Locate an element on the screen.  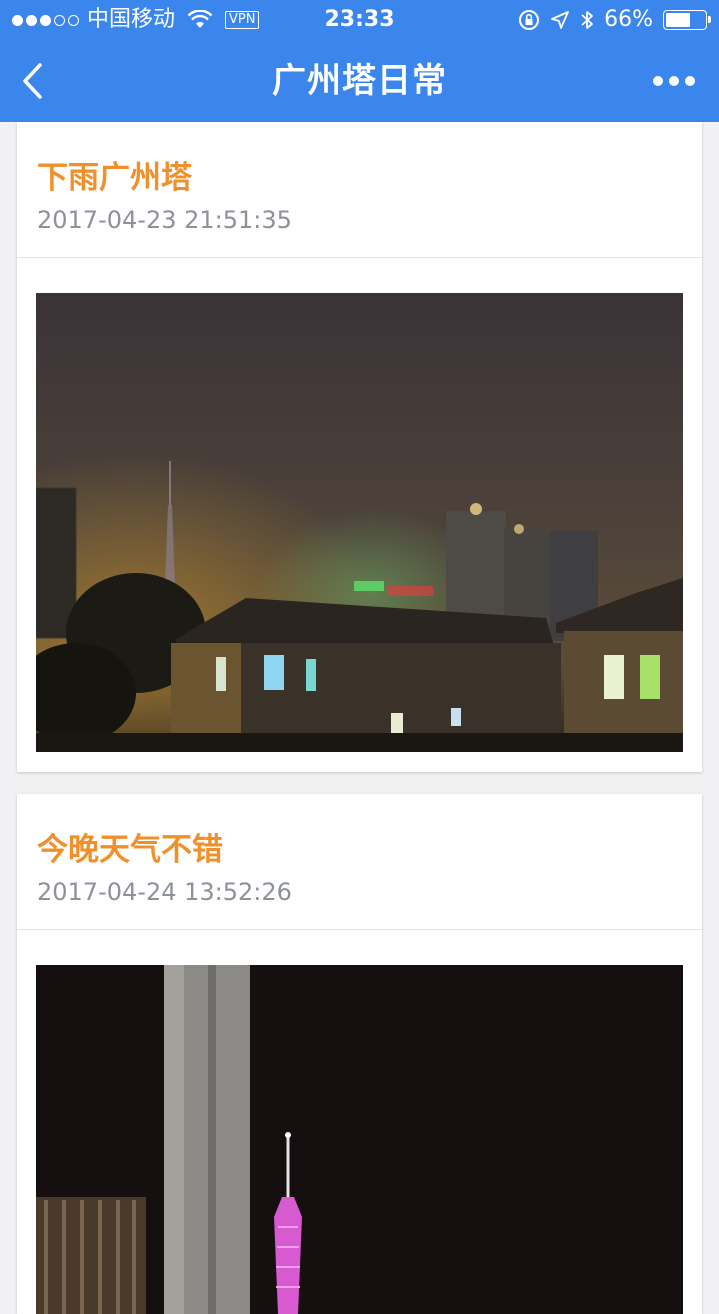
location-arrow-icon is located at coordinates (560, 20).